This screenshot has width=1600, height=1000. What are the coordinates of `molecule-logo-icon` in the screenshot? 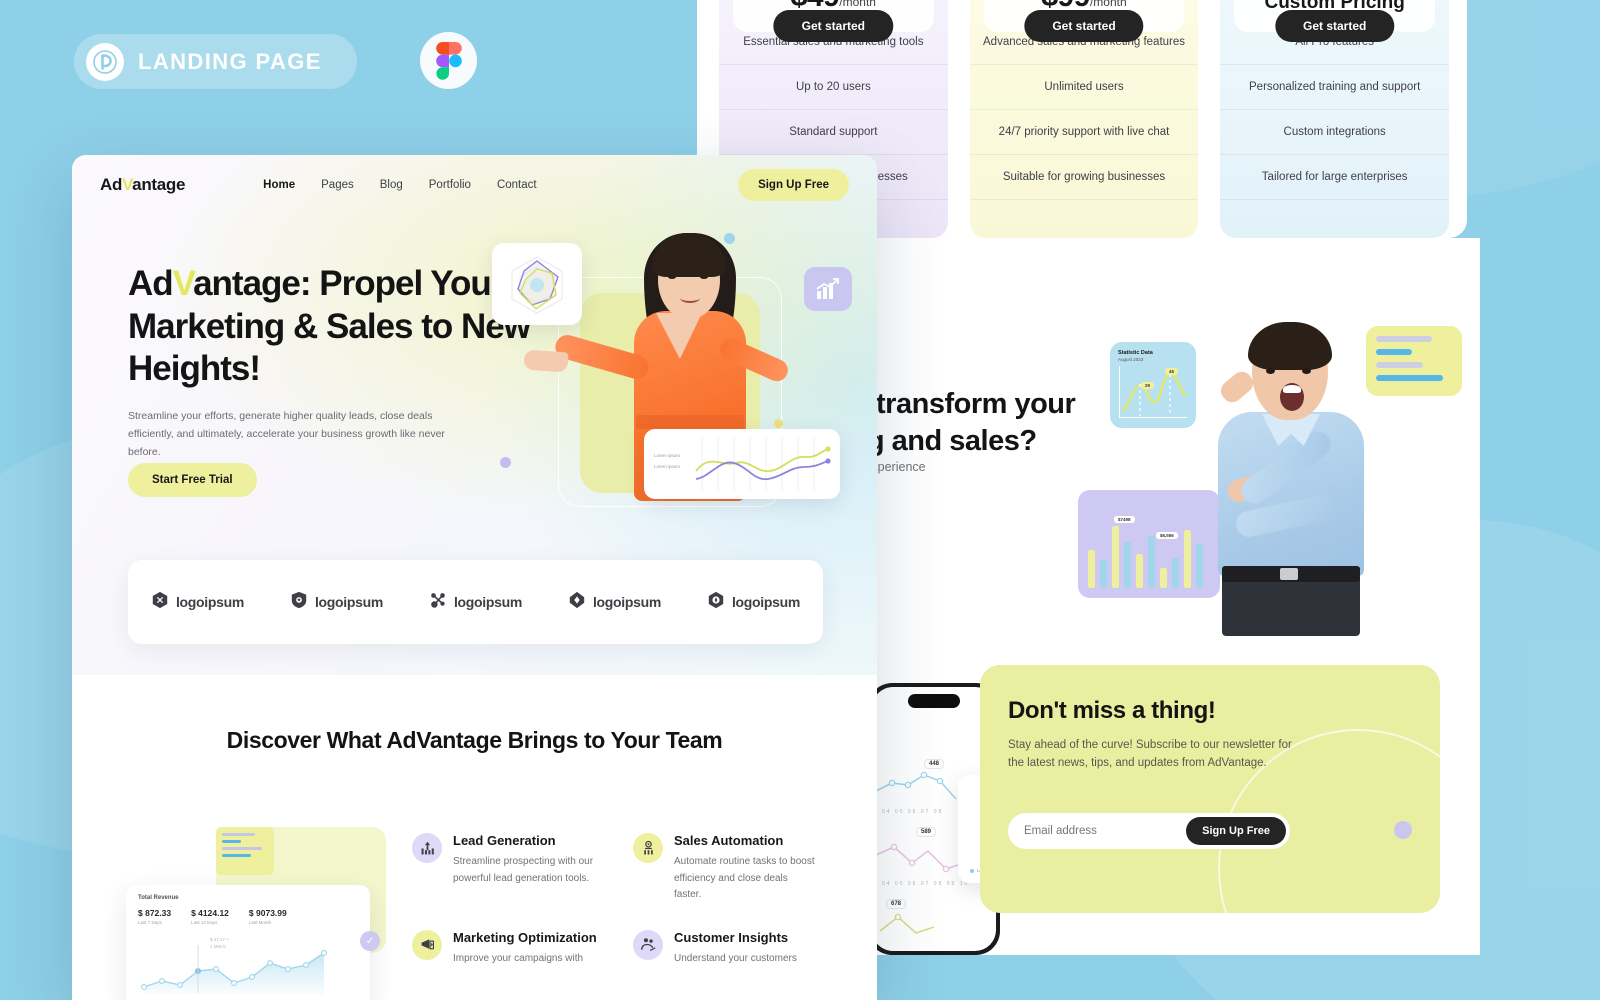 It's located at (438, 602).